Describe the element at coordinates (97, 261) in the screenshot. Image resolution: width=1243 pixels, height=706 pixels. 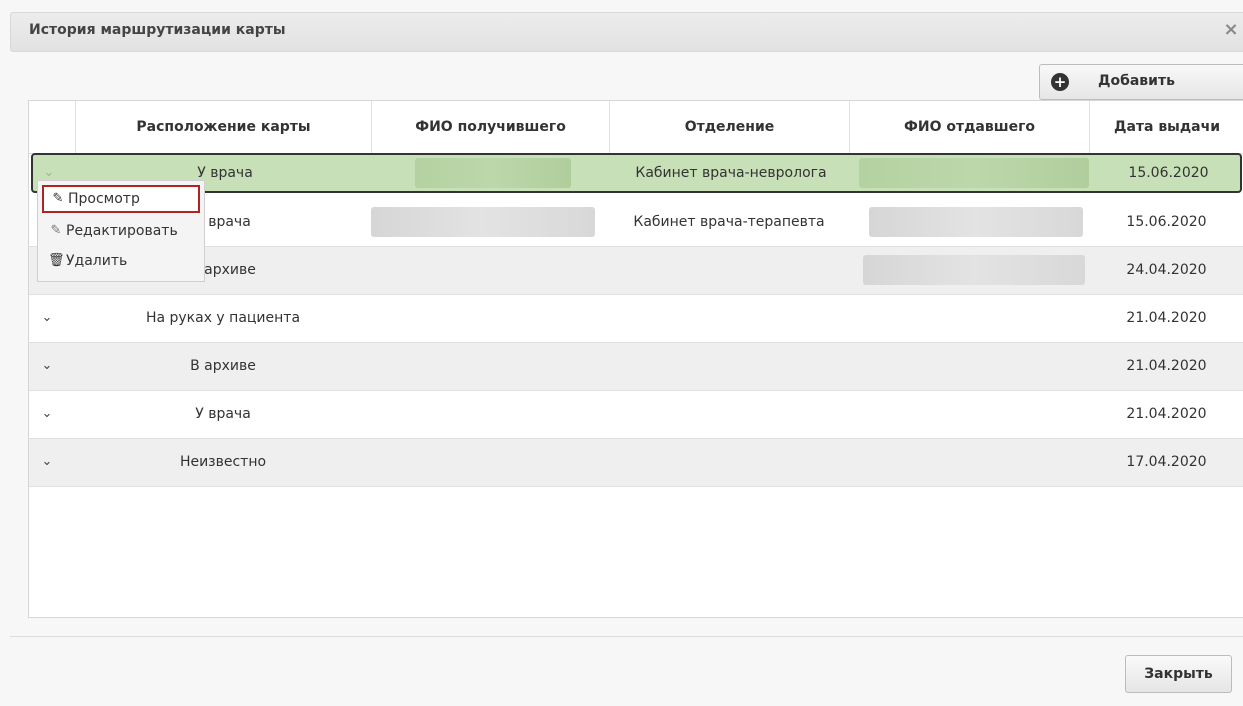
I see `menu-item-label: Удалить` at that location.